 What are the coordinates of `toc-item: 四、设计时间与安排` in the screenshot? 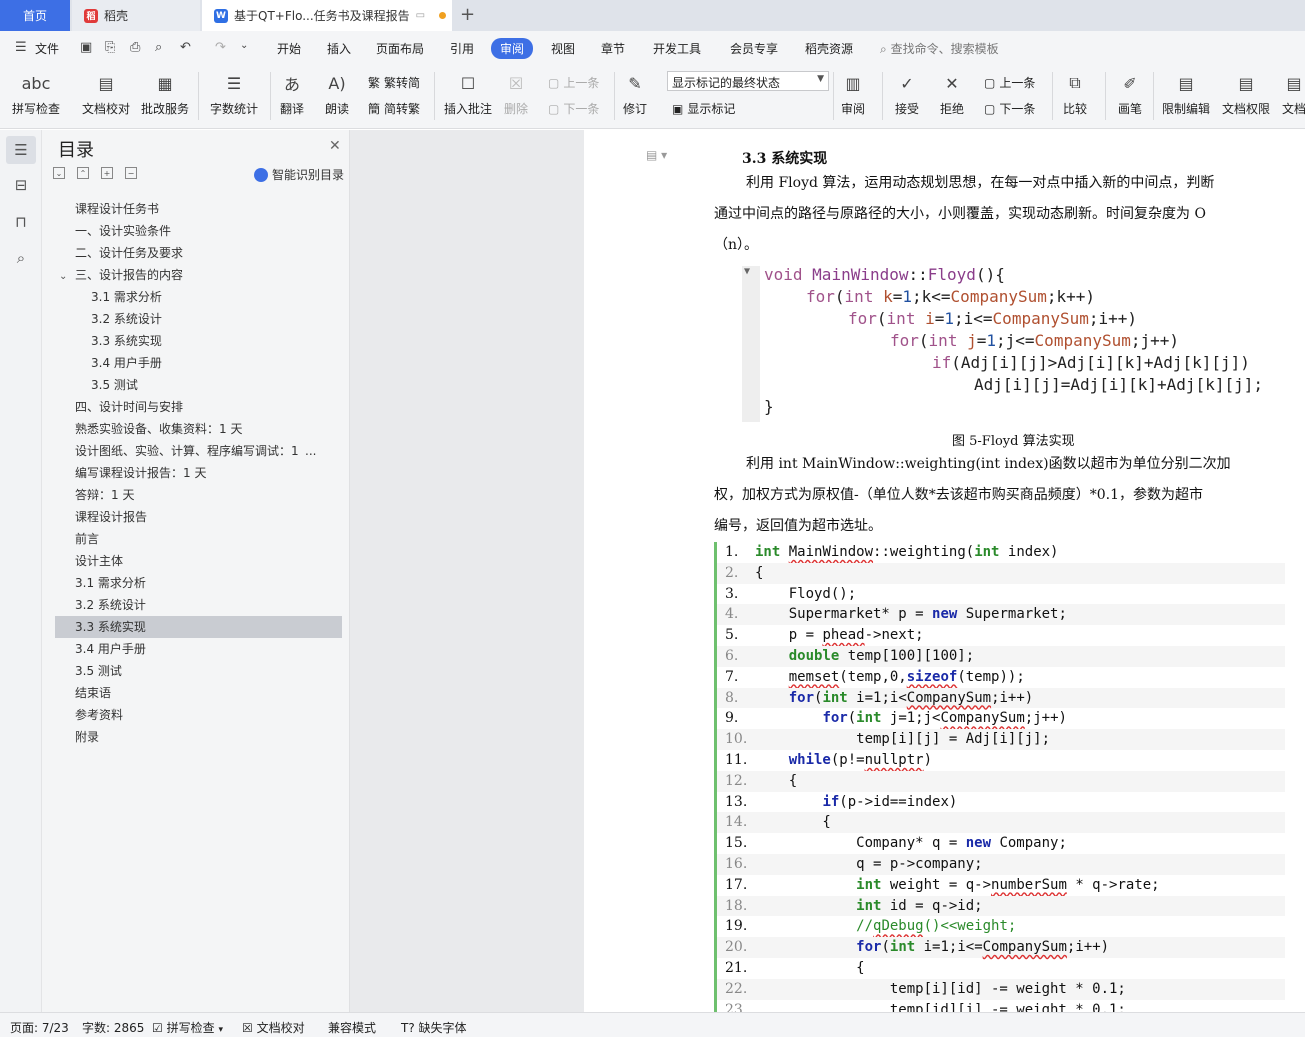 It's located at (198, 407).